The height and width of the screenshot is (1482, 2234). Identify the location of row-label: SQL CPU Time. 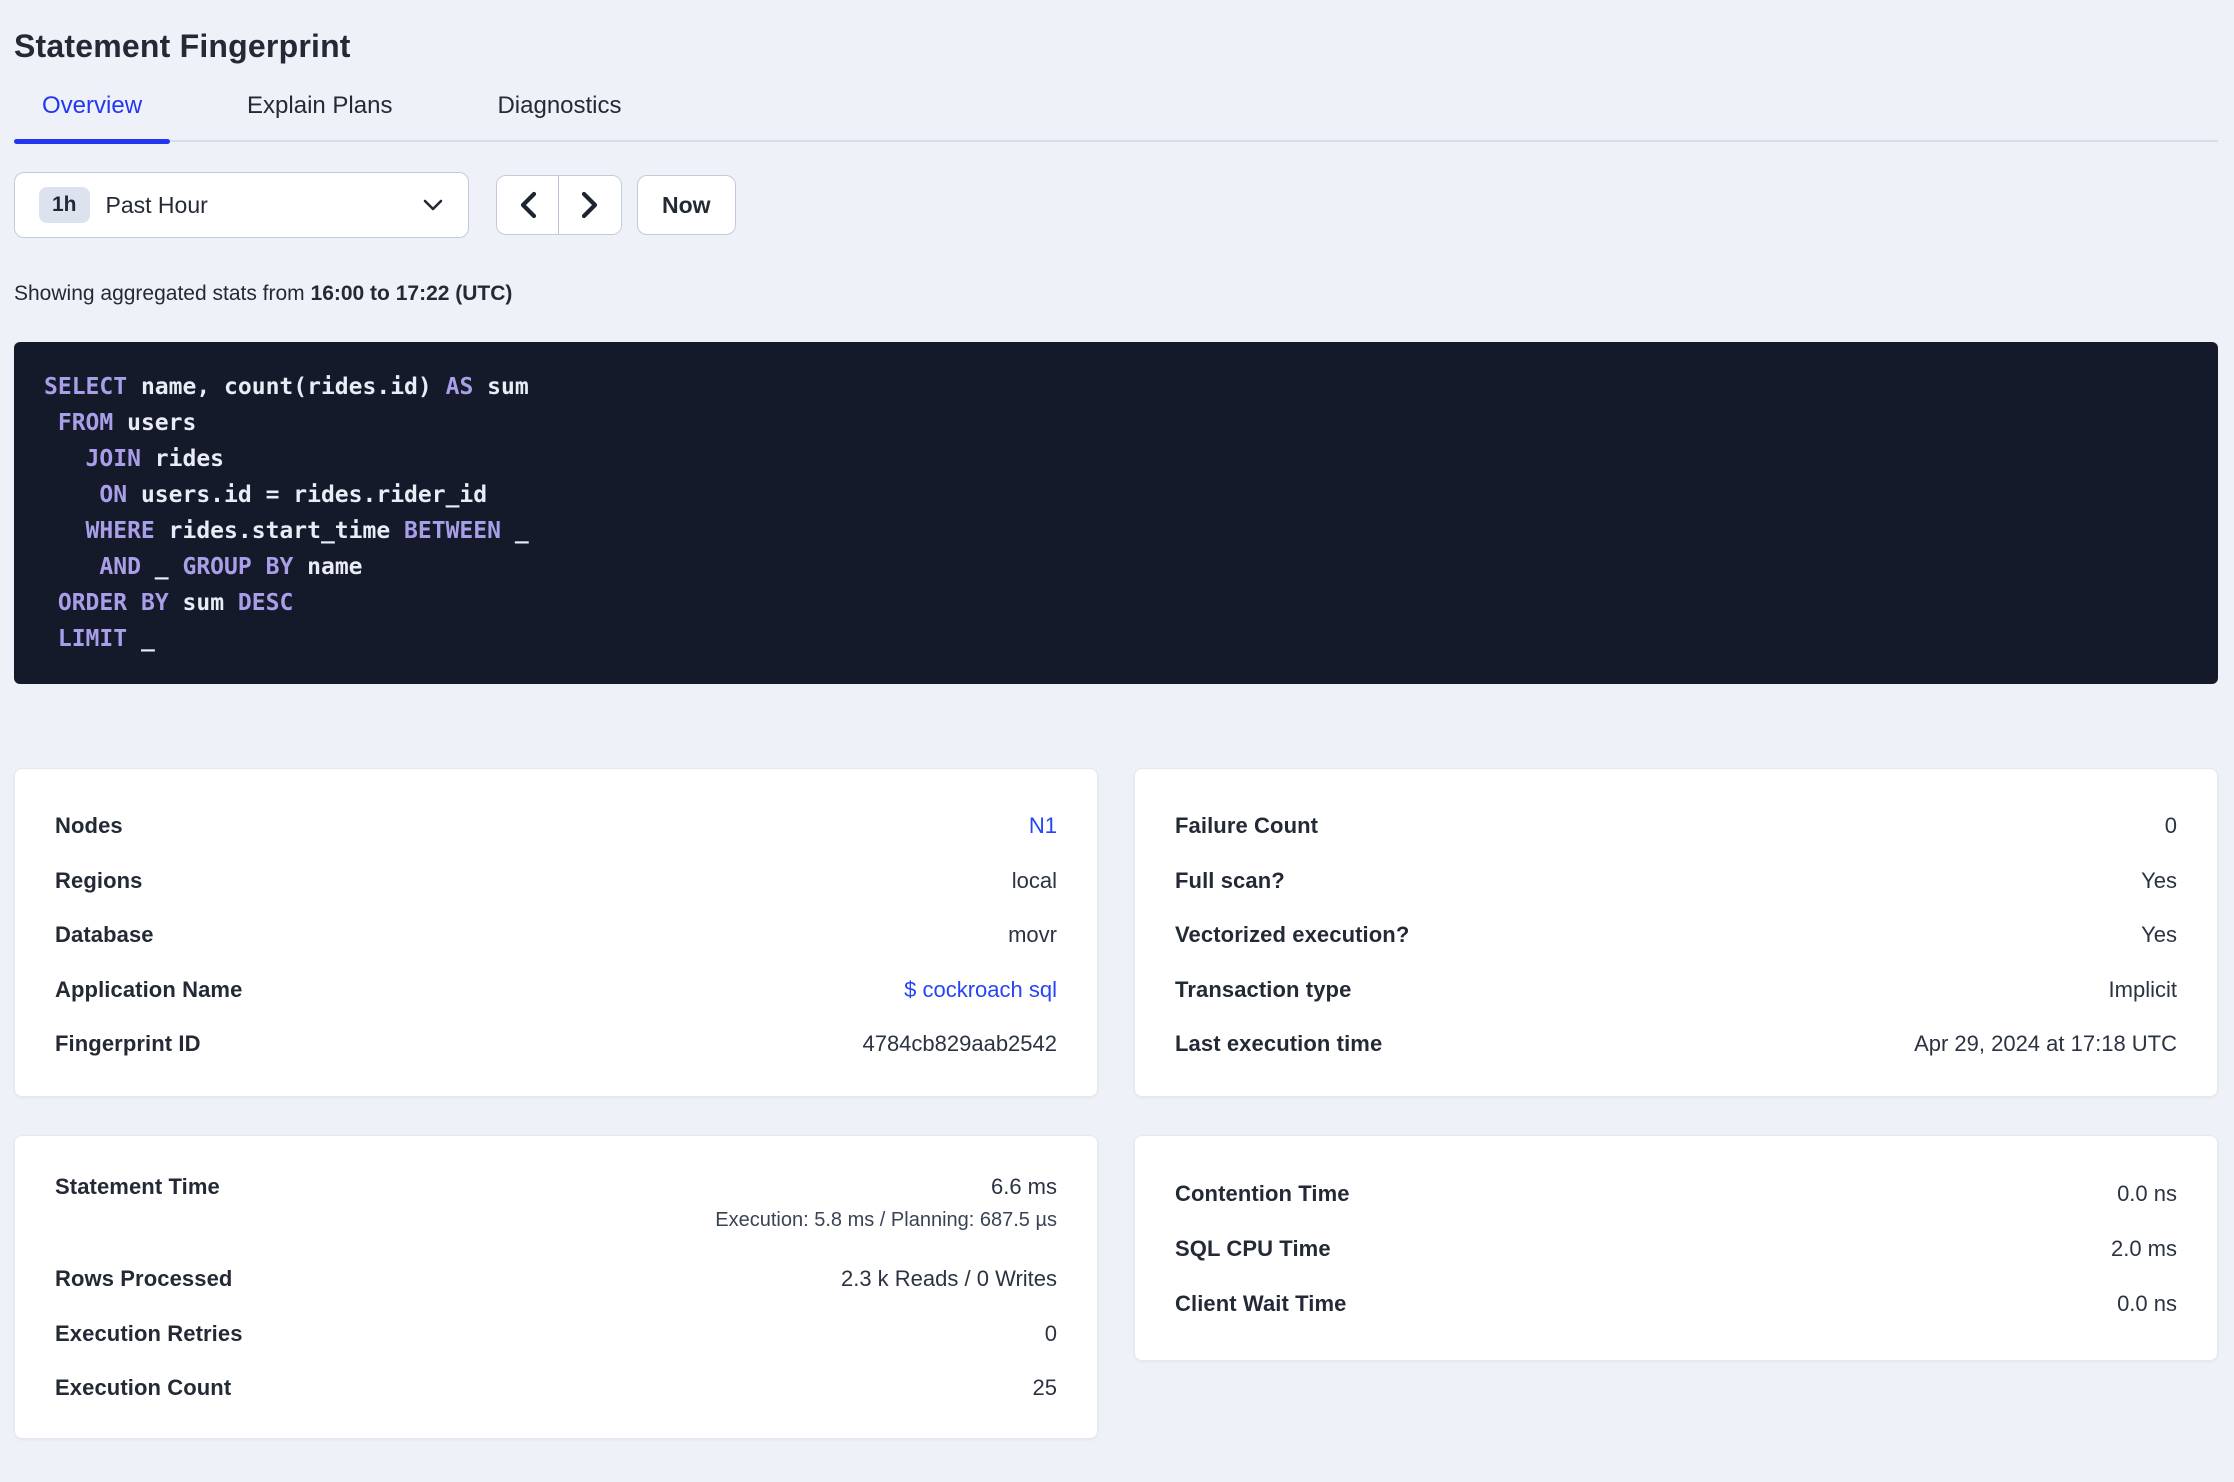
(1253, 1248).